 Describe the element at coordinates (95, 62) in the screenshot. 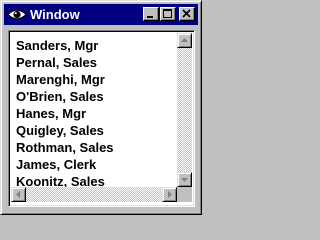

I see `list-item: Pernal, Sales` at that location.